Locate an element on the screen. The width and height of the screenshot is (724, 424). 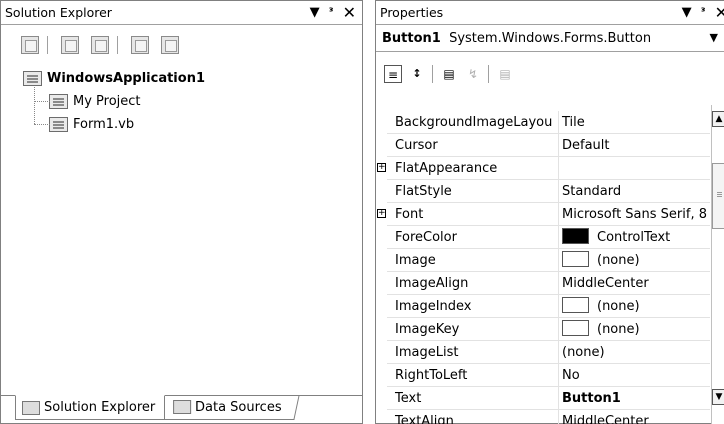
categorized-icon: ≡ is located at coordinates (393, 74).